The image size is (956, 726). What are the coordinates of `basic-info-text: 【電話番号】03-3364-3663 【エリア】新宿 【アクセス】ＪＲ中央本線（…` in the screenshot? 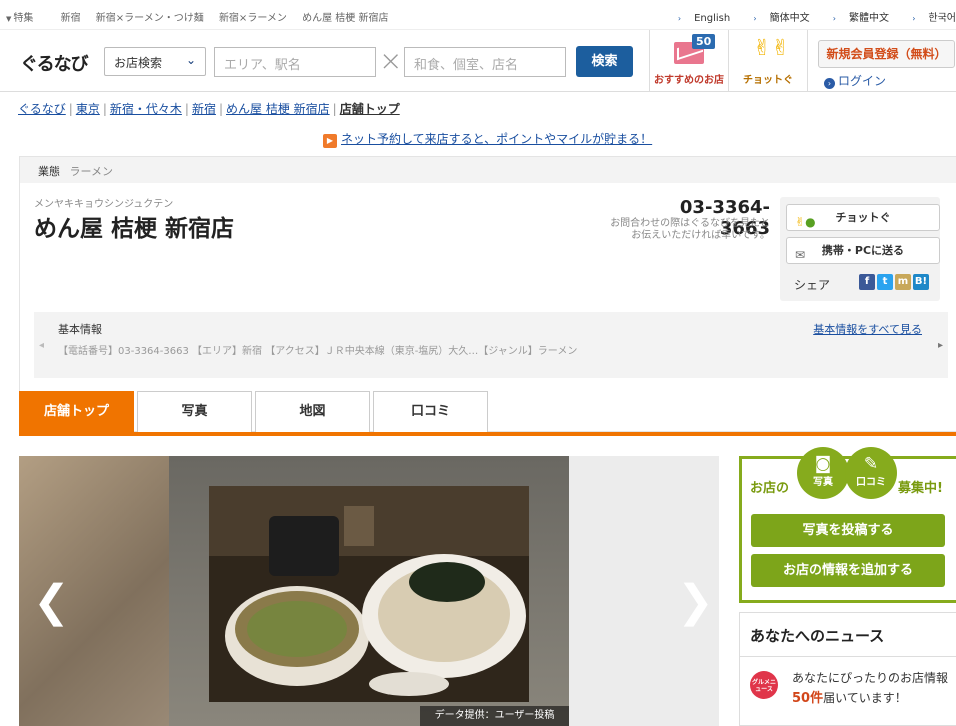 It's located at (318, 351).